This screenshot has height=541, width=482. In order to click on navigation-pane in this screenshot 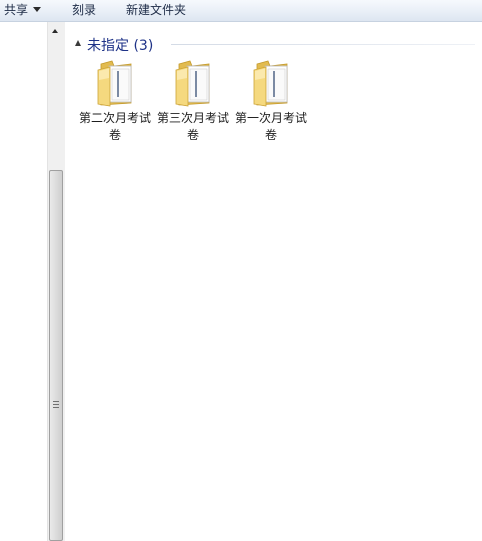, I will do `click(23, 281)`.